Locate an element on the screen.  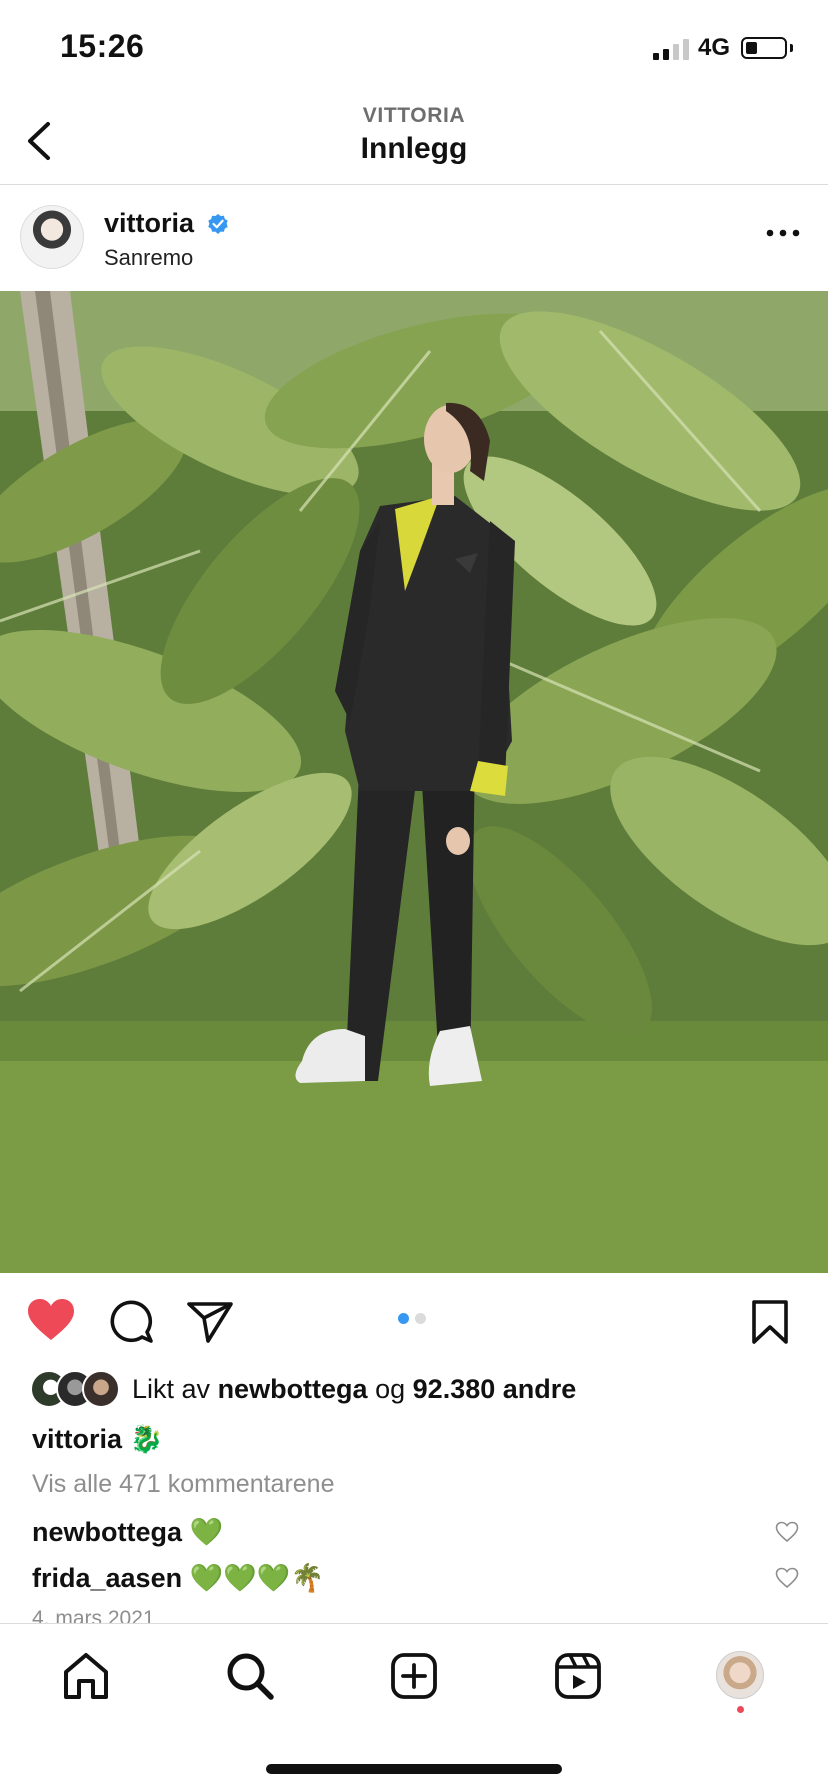
header-divider is located at coordinates (414, 184).